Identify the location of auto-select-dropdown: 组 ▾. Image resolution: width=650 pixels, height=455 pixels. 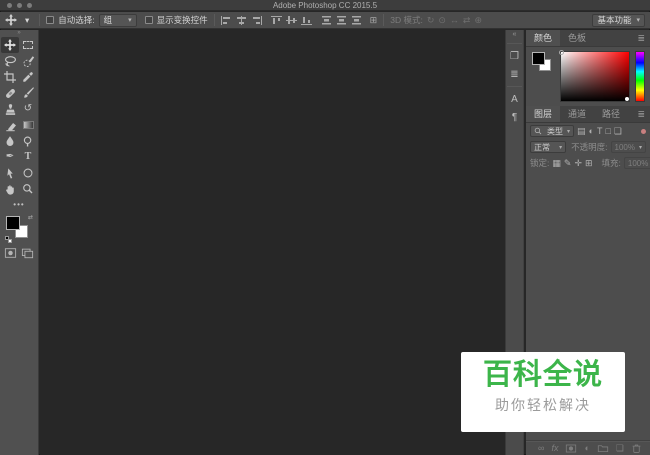
(117, 20).